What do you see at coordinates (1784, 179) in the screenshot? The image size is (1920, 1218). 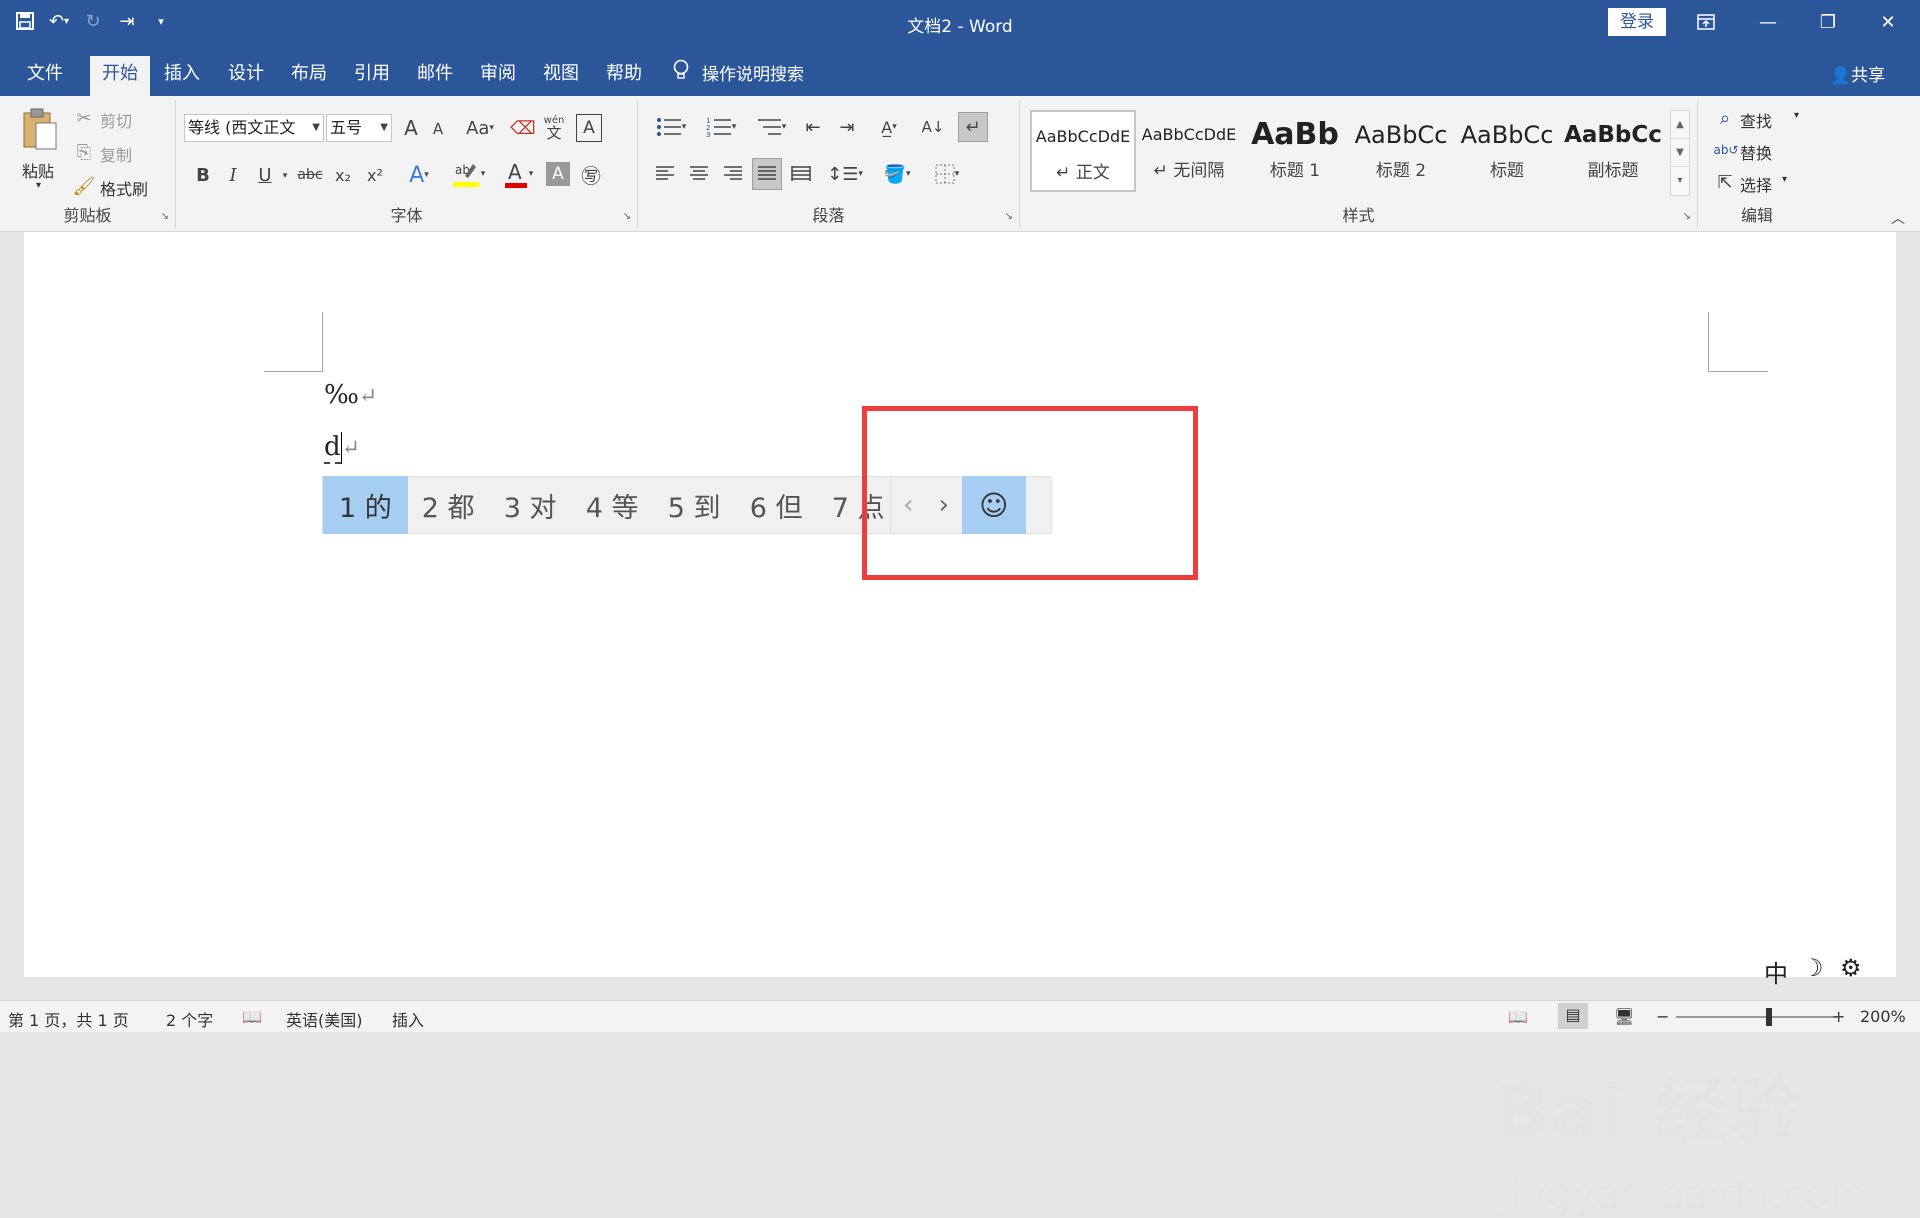 I see `select-dropdown-icon: ▾` at bounding box center [1784, 179].